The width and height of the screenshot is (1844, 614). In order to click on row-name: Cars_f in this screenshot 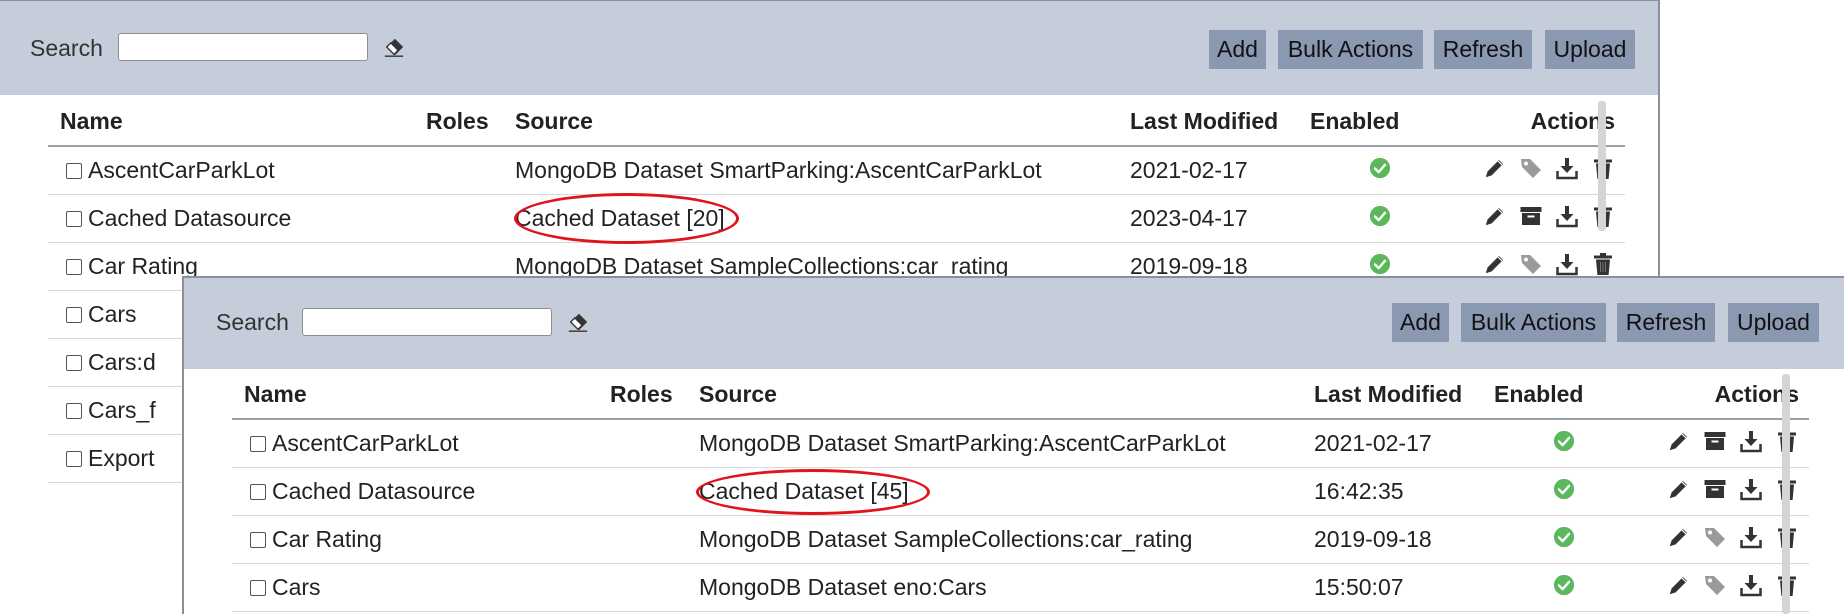, I will do `click(122, 410)`.